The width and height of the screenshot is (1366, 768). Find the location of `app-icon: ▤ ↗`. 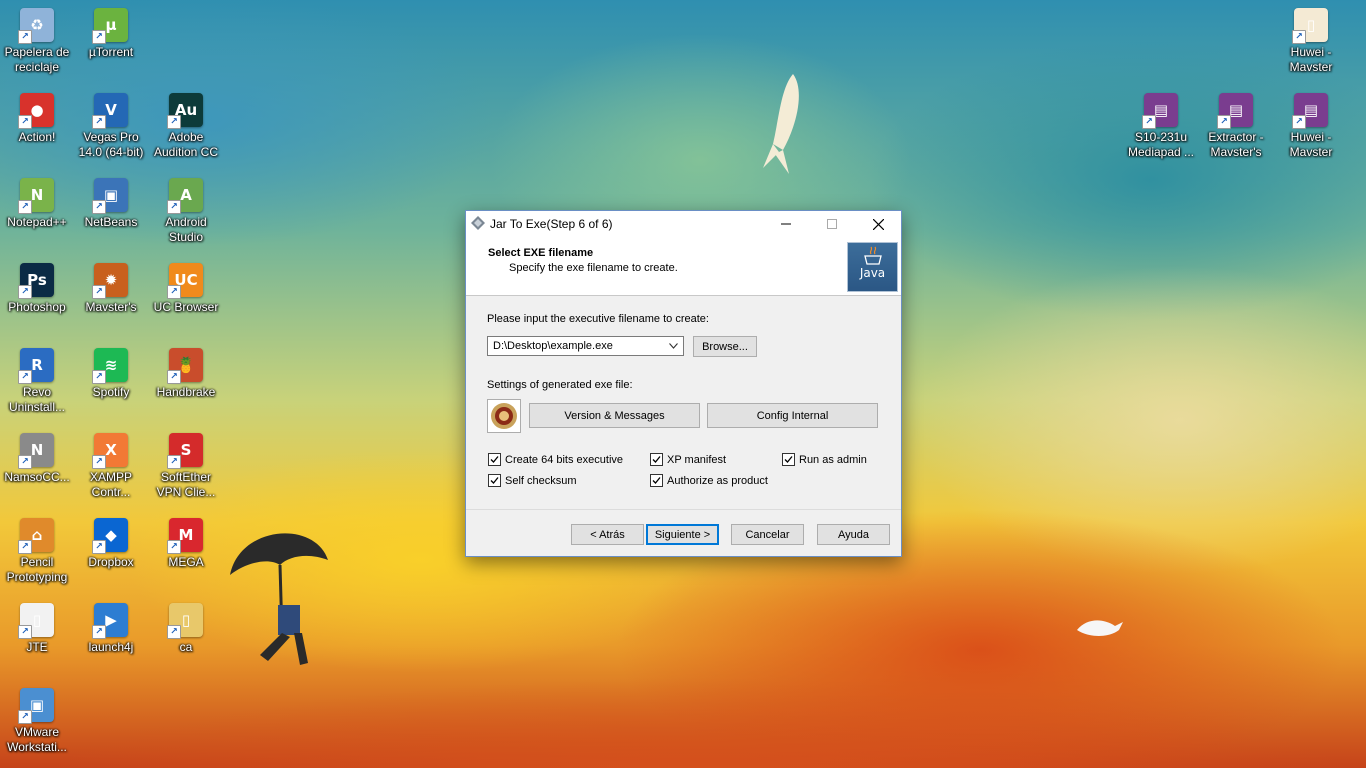

app-icon: ▤ ↗ is located at coordinates (1235, 111).